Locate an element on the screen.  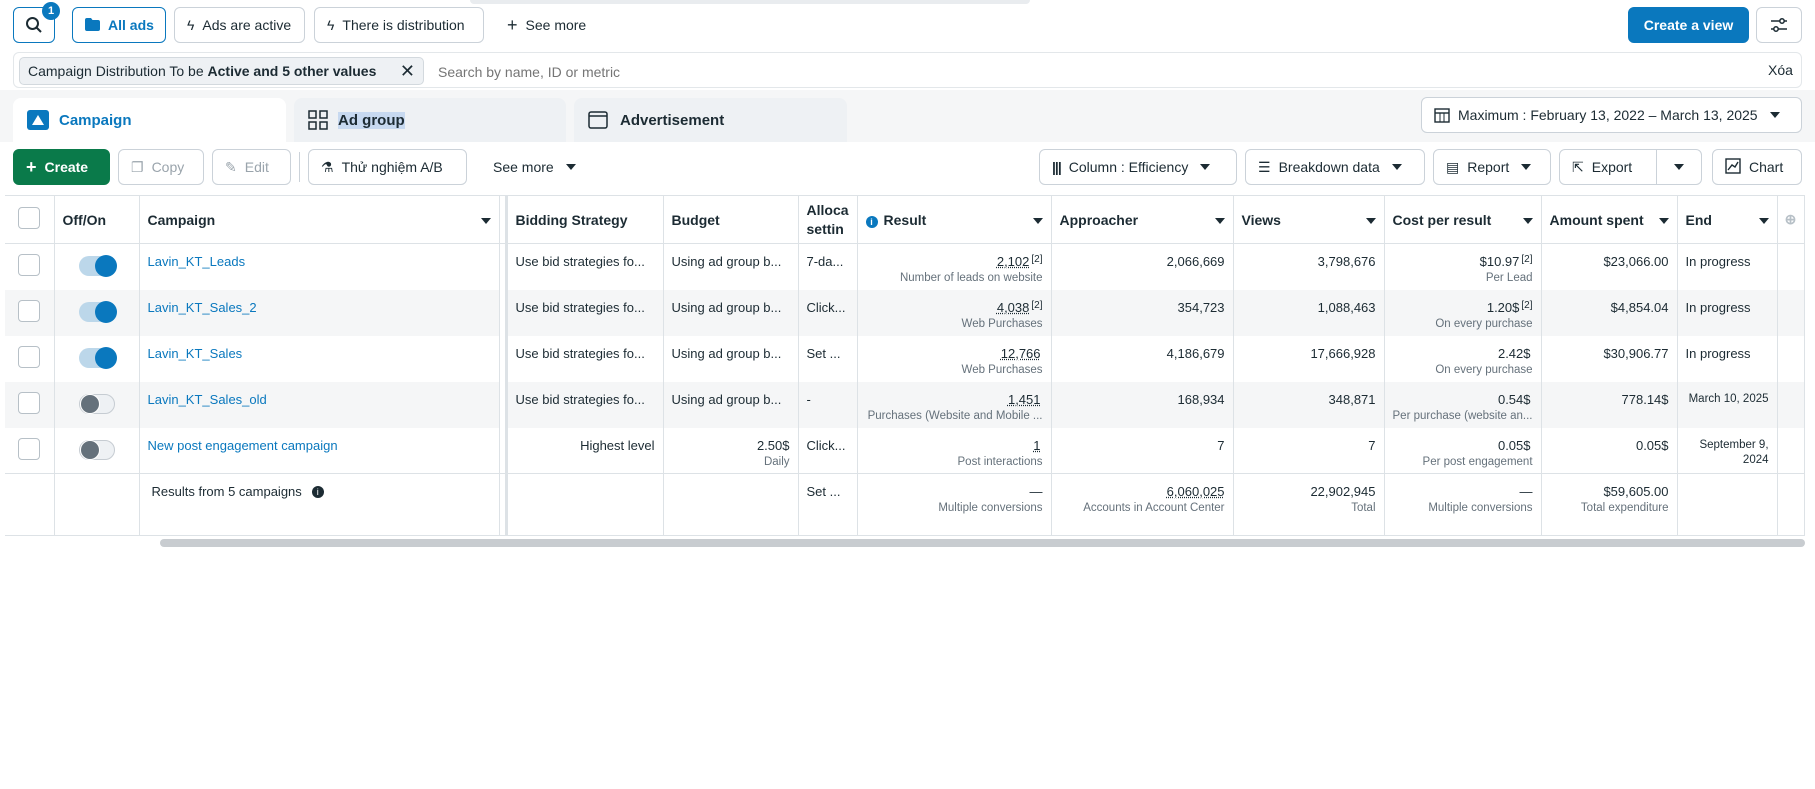
horizontal-scrollbar is located at coordinates (982, 543).